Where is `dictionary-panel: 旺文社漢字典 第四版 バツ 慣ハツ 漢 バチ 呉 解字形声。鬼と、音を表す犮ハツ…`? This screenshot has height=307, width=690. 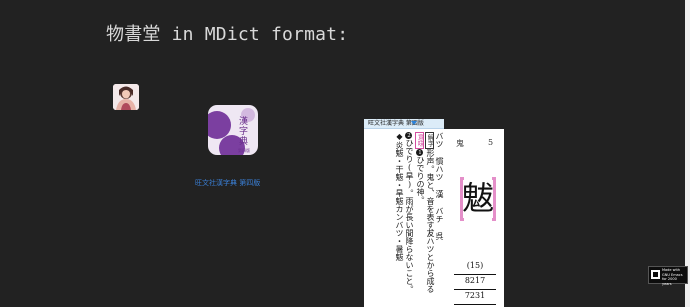 dictionary-panel: 旺文社漢字典 第四版 バツ 慣ハツ 漢 バチ 呉 解字形声。鬼と、音を表す犮ハツ… is located at coordinates (404, 213).